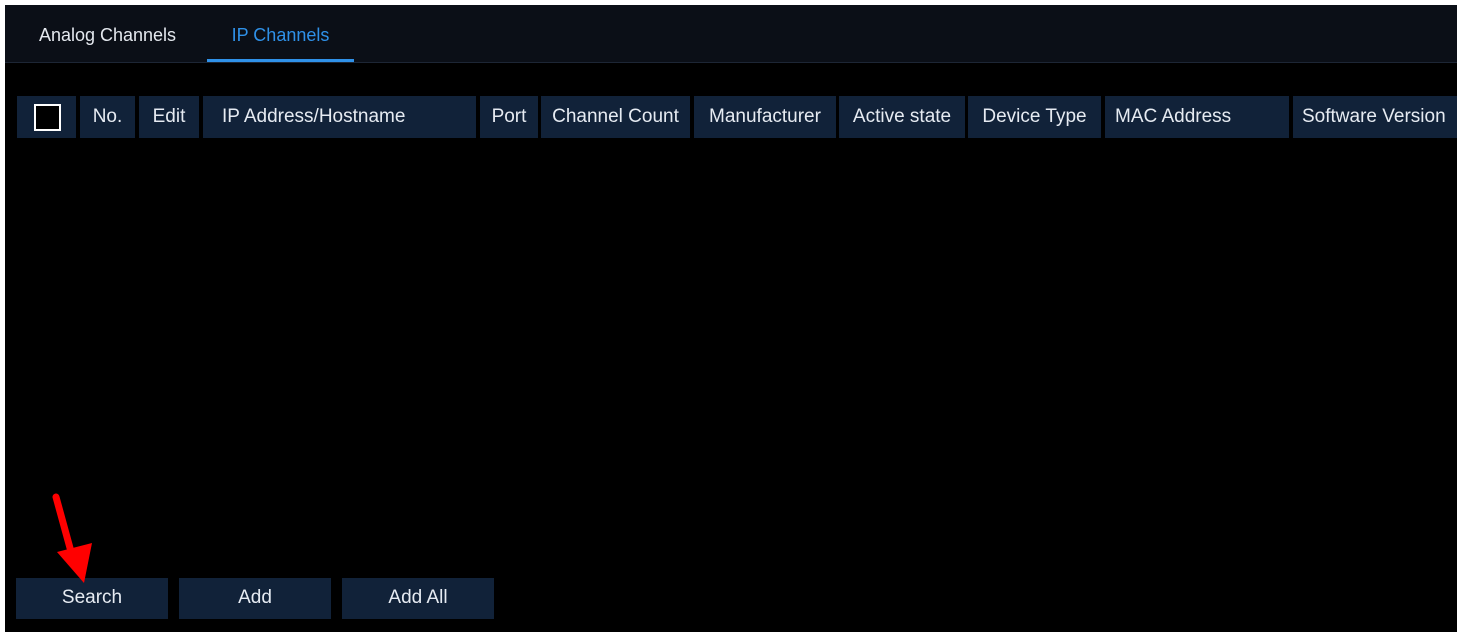 Image resolution: width=1457 pixels, height=632 pixels. What do you see at coordinates (1375, 117) in the screenshot?
I see `header-software-version: Software Version` at bounding box center [1375, 117].